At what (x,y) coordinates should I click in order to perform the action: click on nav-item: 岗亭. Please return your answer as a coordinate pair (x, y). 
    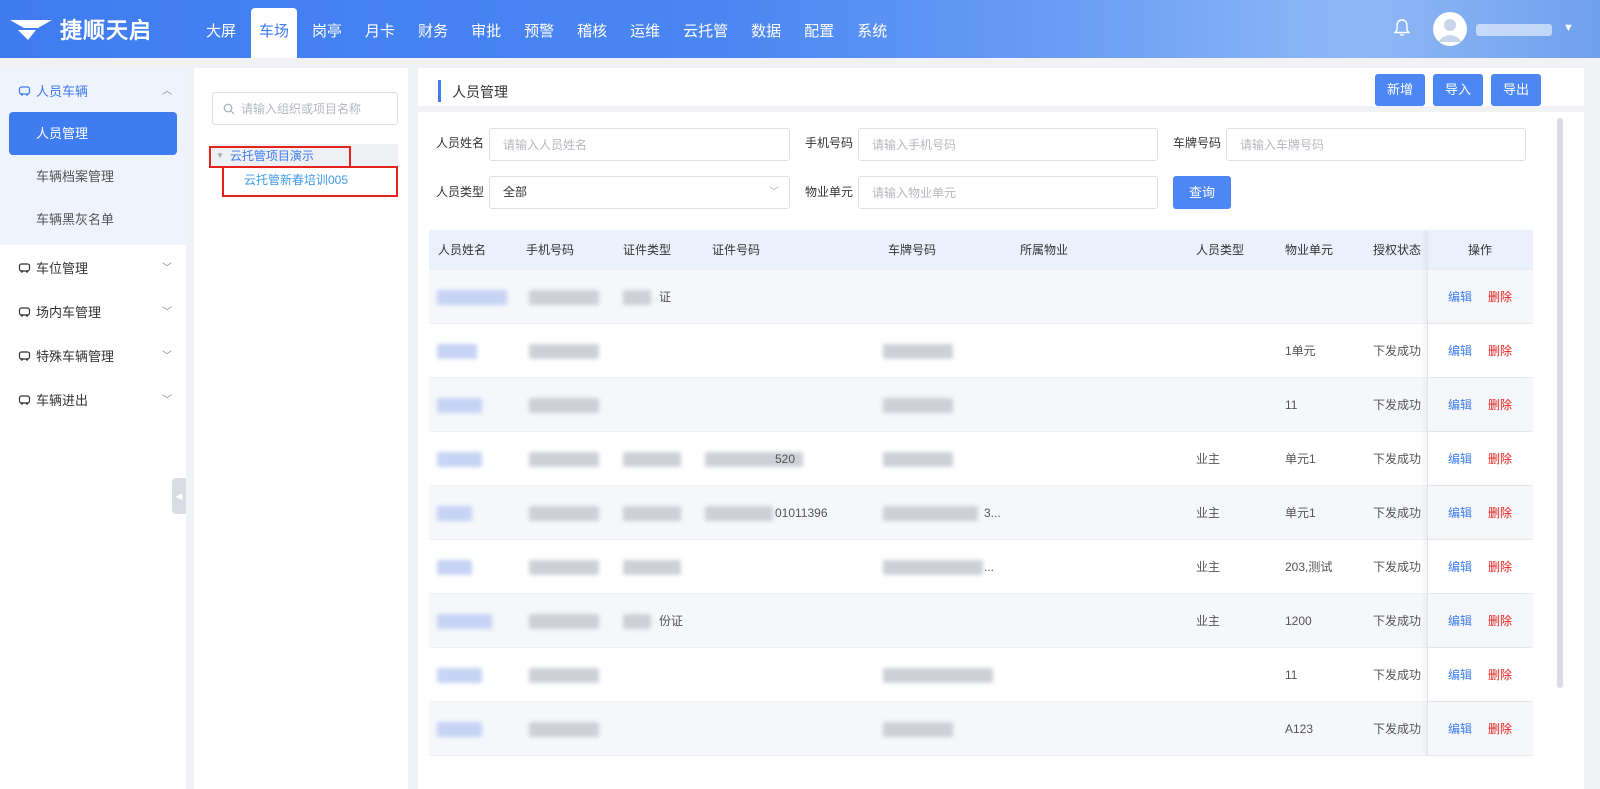
    Looking at the image, I should click on (327, 29).